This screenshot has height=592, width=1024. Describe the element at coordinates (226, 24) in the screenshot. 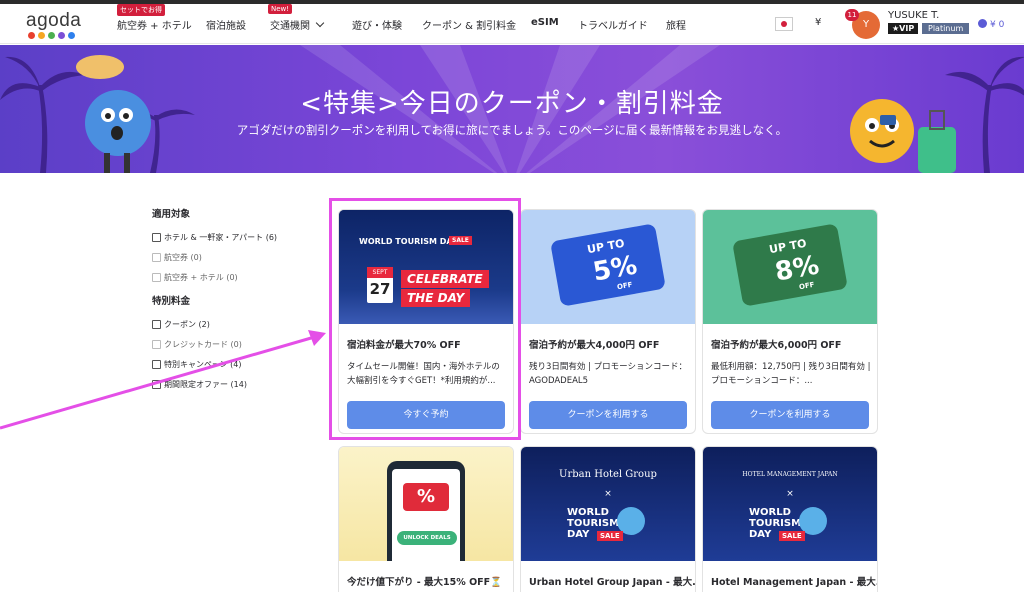

I see `nav-accommodation: 宿泊施設` at that location.